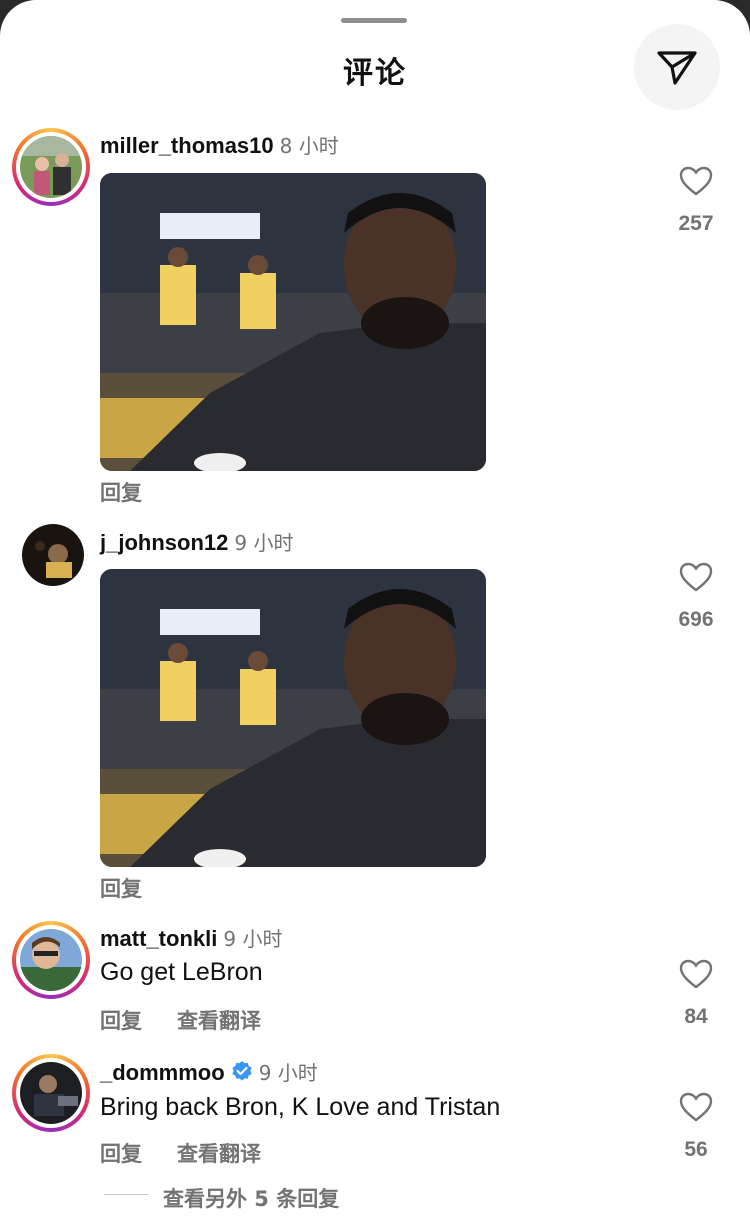  I want to click on comment-text: Go get LeBron, so click(181, 972).